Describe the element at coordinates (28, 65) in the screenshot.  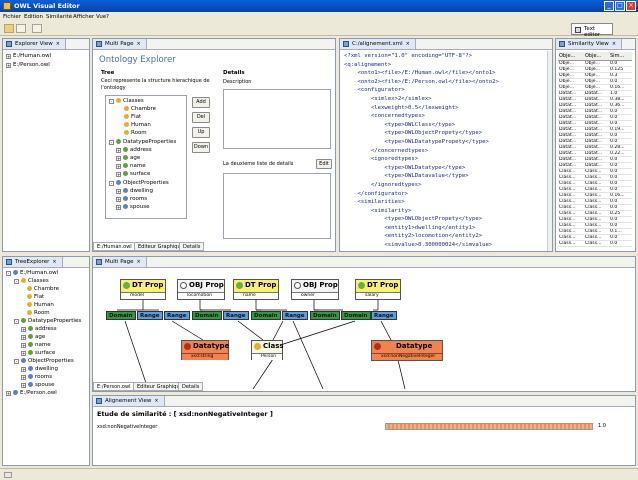
I see `explorer-item-person: + E:/Person.owl` at that location.